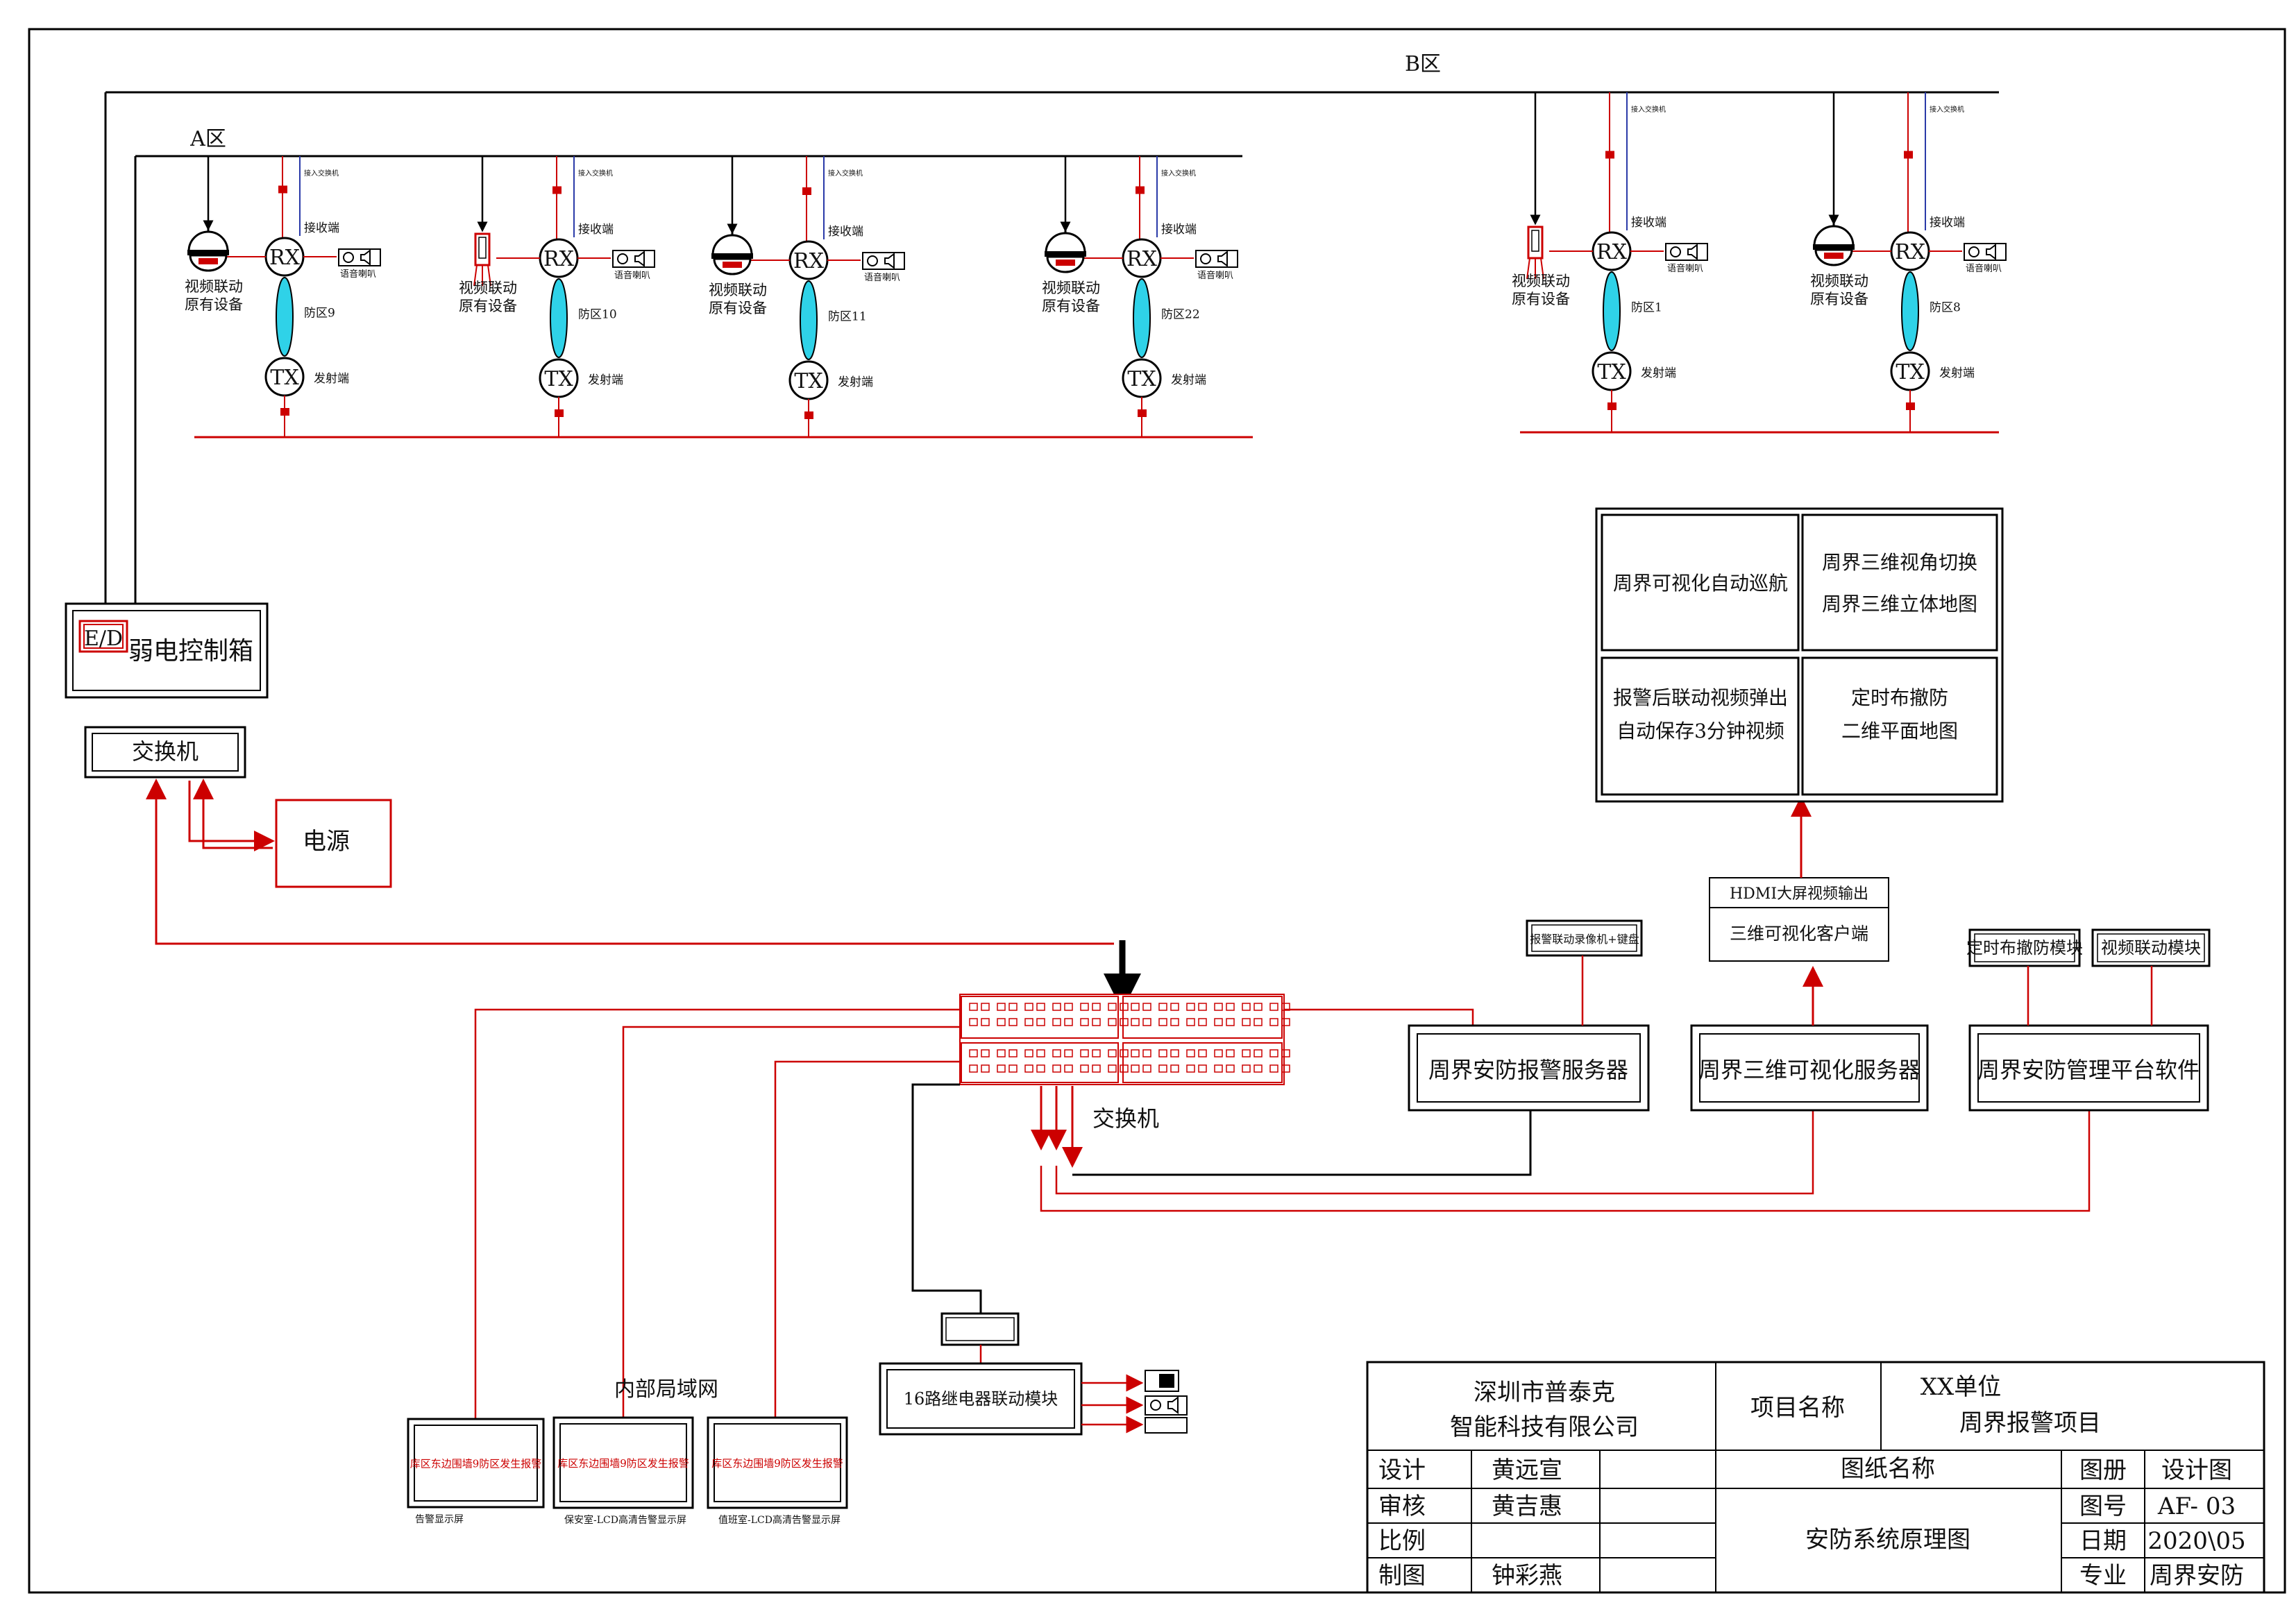 This screenshot has height=1623, width=2296. Describe the element at coordinates (1899, 731) in the screenshot. I see `wall-q4-l2: 二维平面地图` at that location.